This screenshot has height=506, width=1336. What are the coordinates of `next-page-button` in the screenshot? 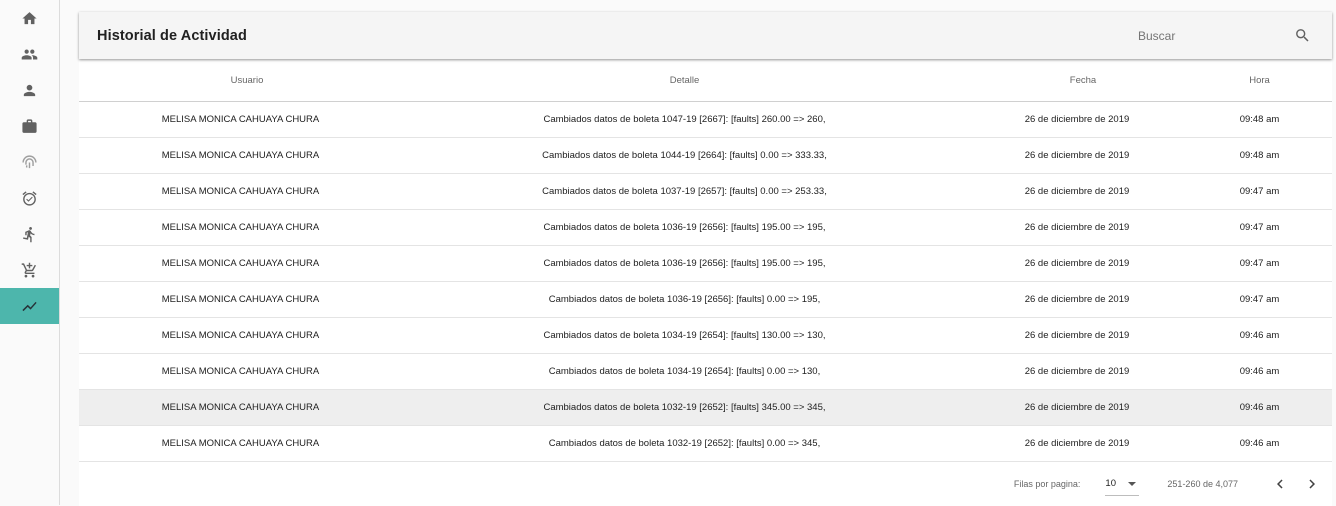 It's located at (1312, 484).